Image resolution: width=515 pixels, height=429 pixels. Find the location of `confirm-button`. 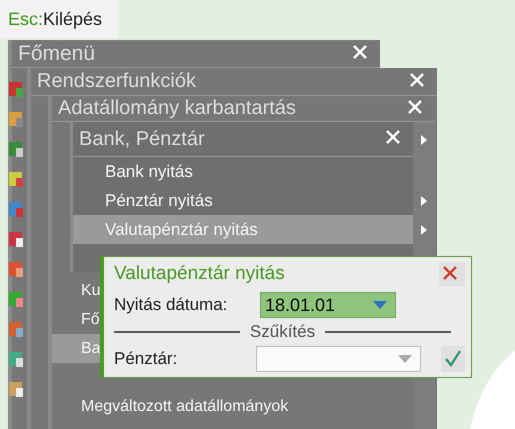

confirm-button is located at coordinates (453, 359).